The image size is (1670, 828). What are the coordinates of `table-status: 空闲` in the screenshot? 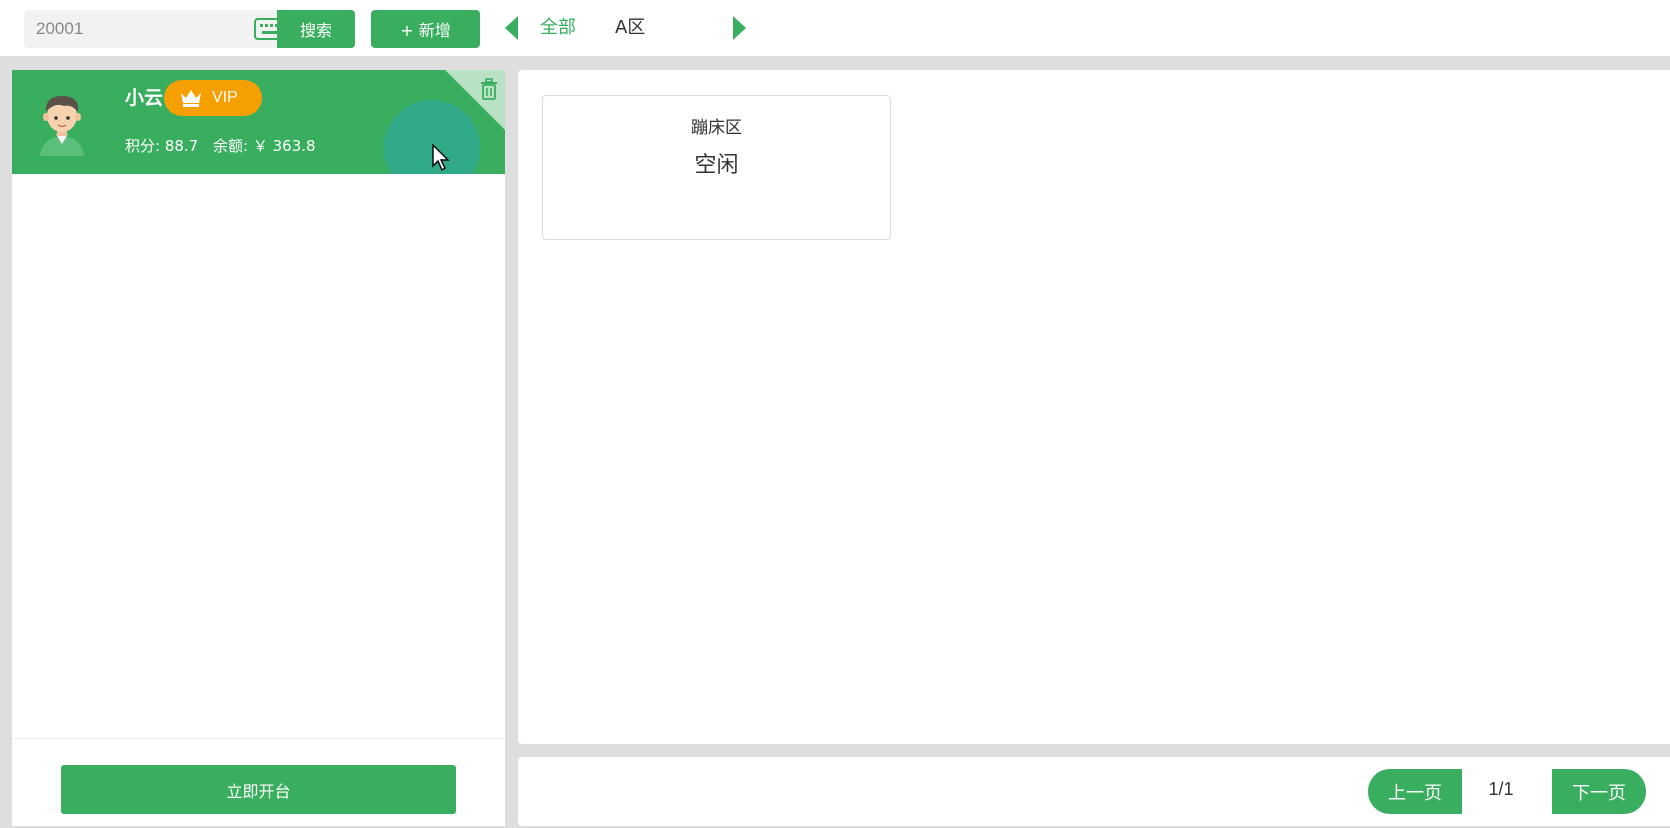 It's located at (716, 165).